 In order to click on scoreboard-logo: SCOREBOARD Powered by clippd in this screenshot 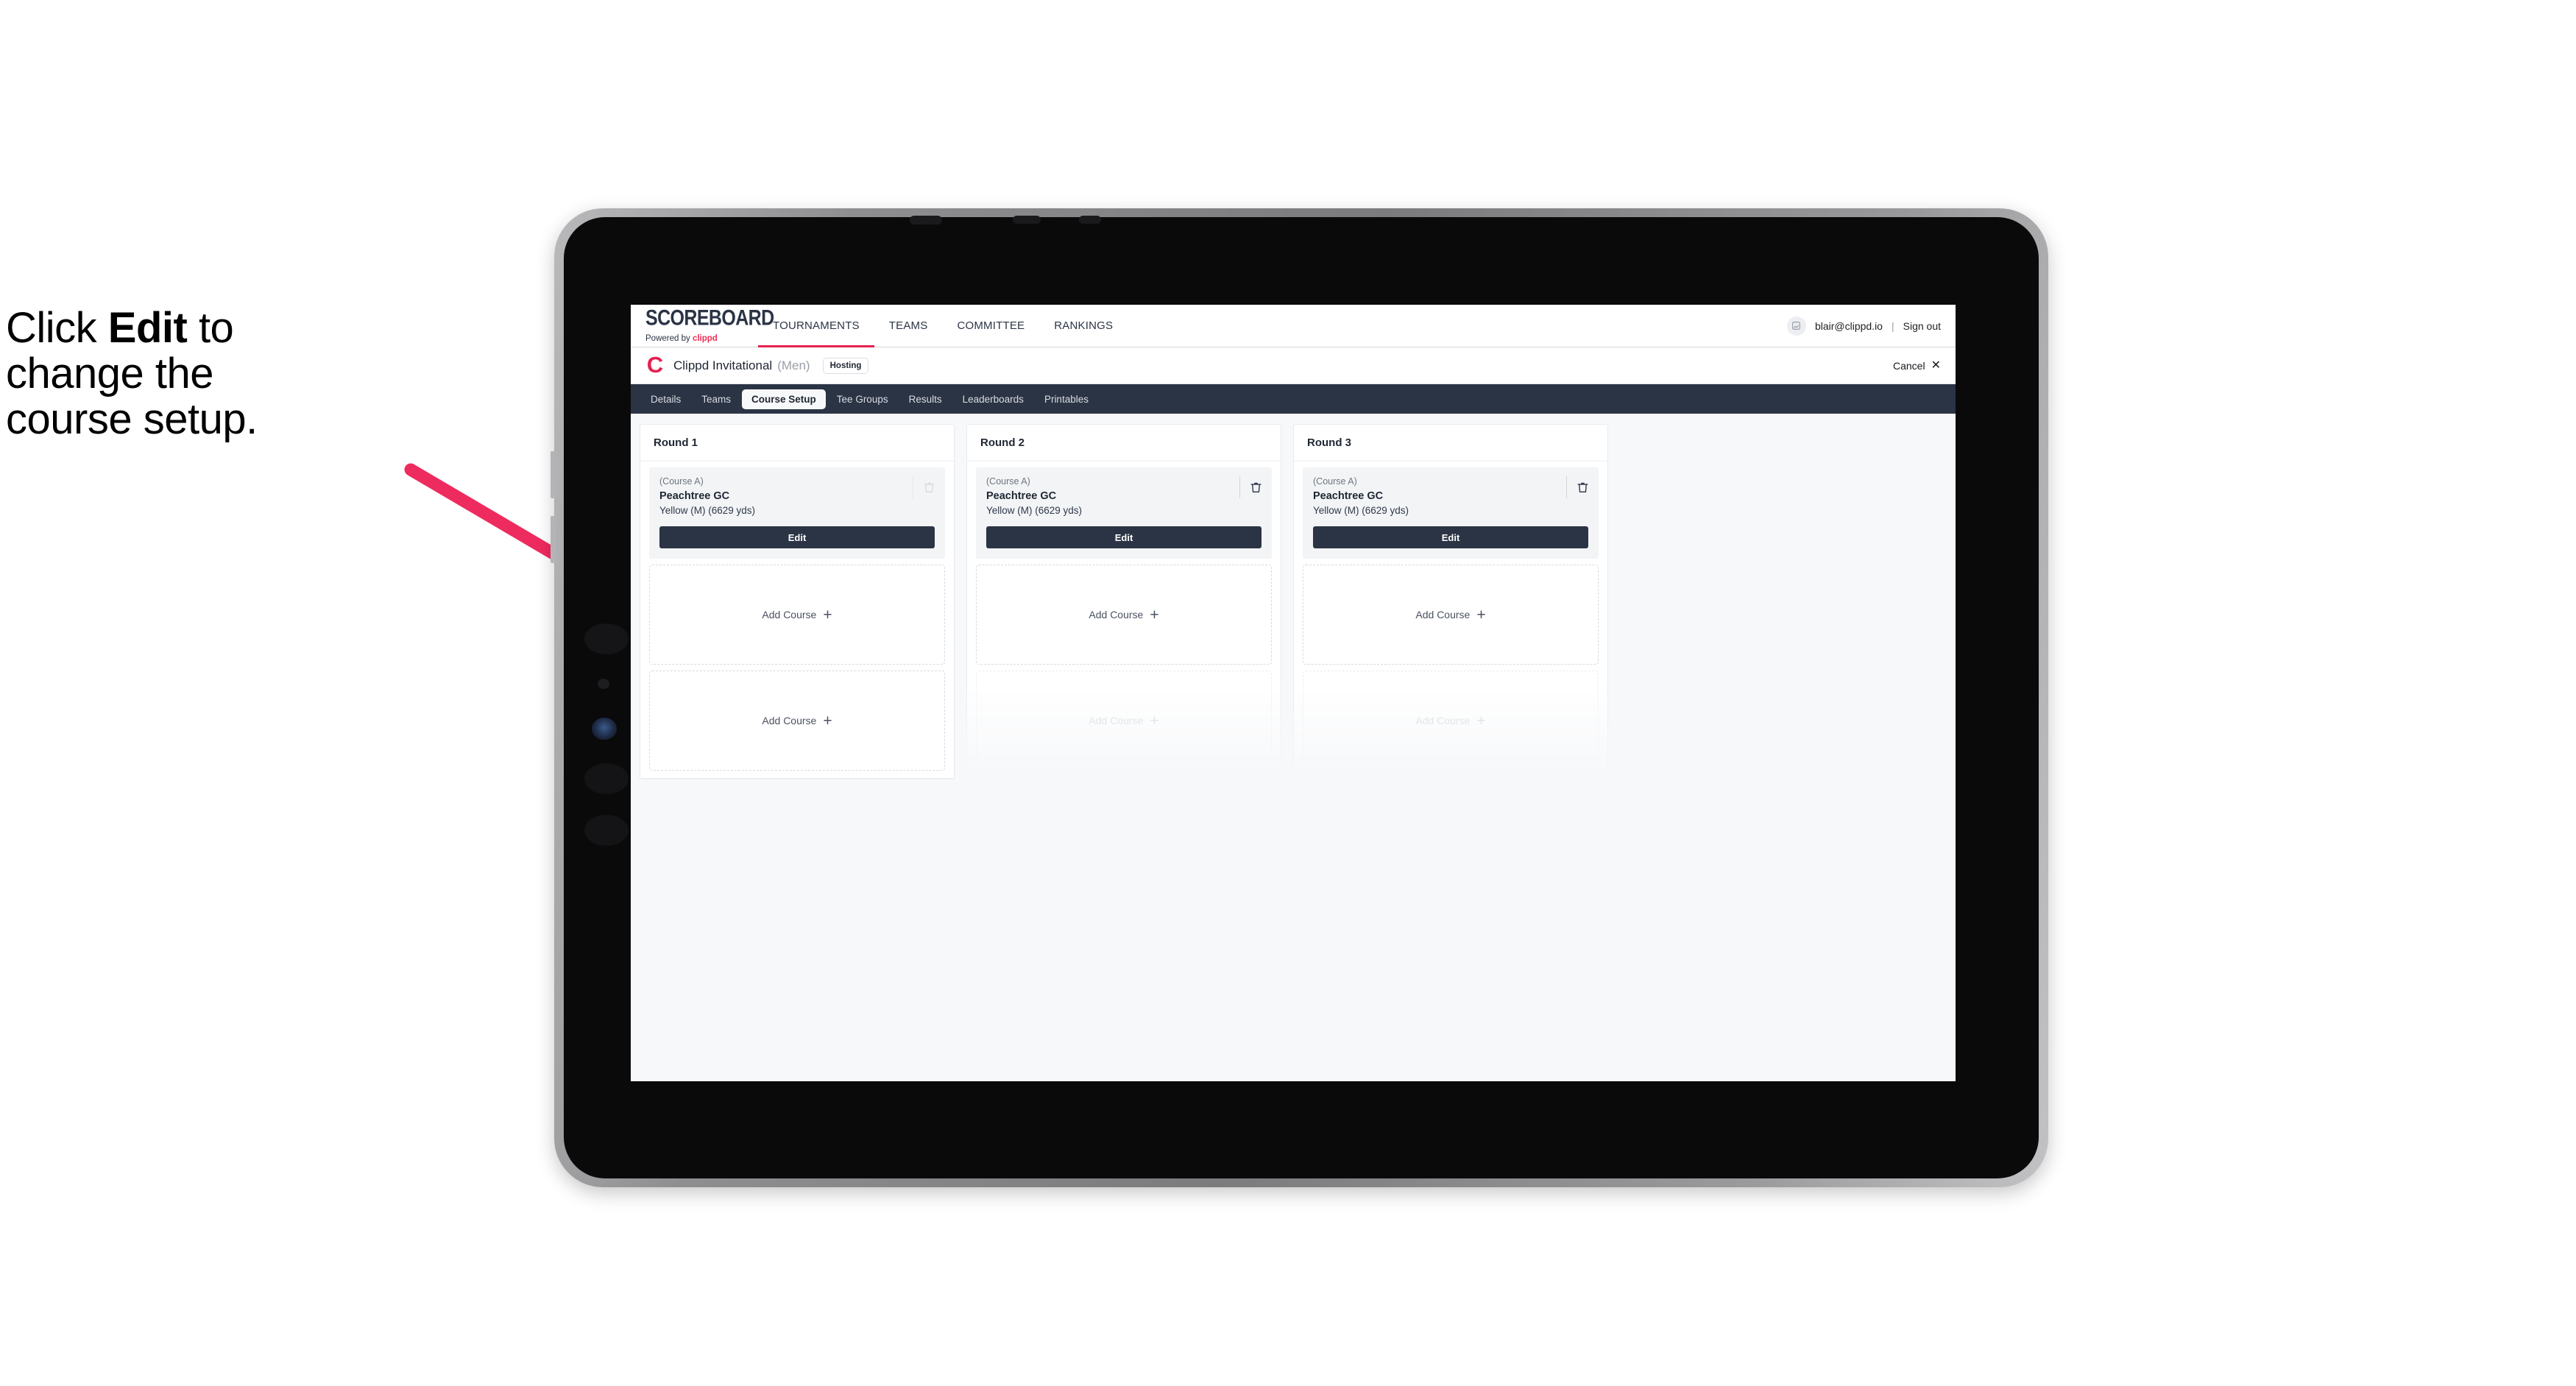, I will do `click(702, 326)`.